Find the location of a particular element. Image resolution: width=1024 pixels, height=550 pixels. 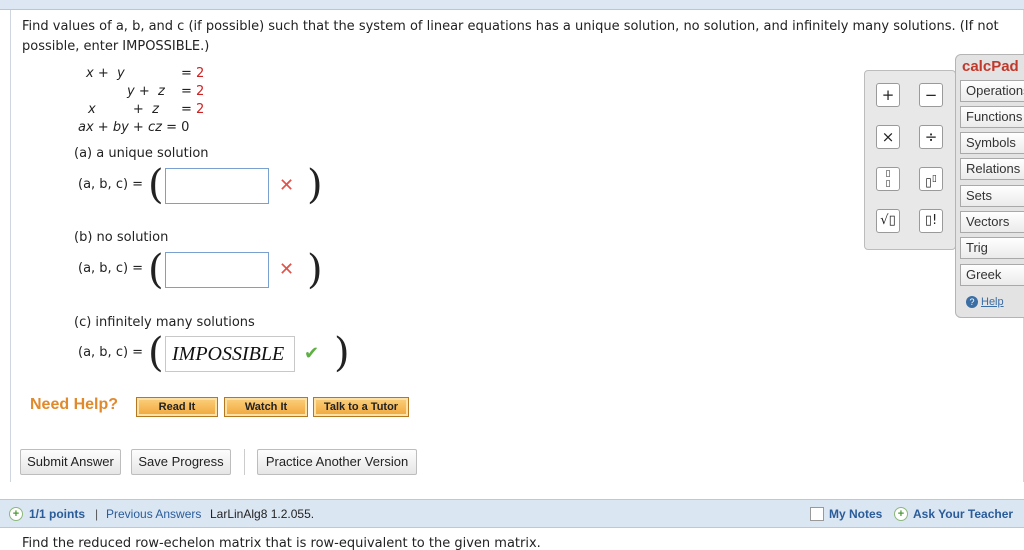

times-icon: × is located at coordinates (888, 137).